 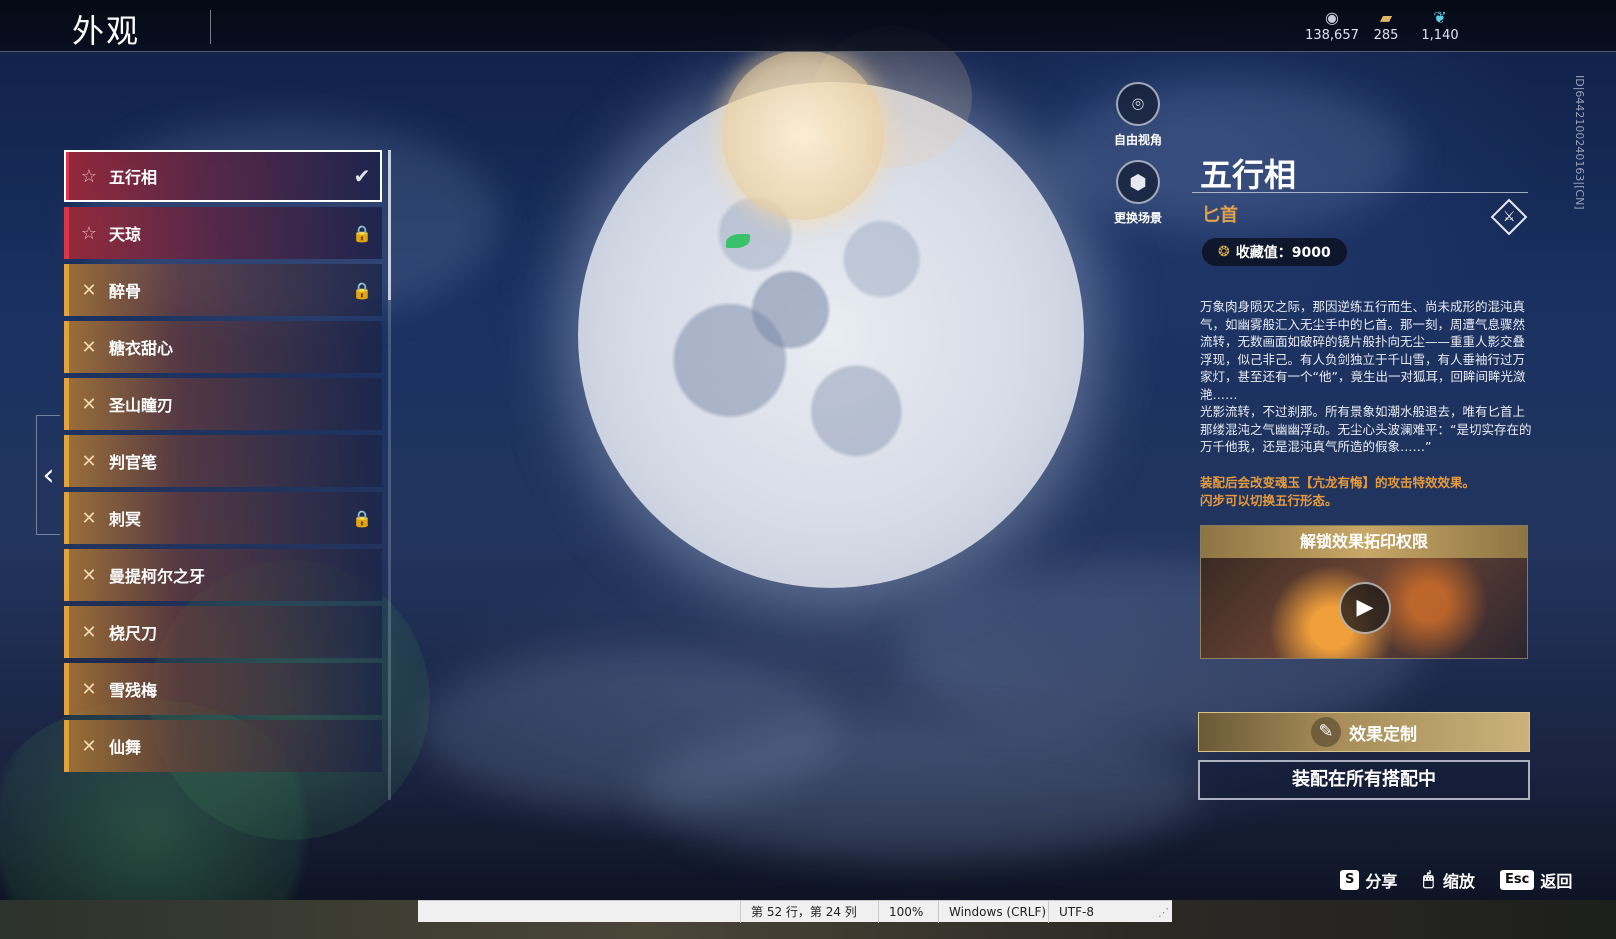 What do you see at coordinates (106, 31) in the screenshot?
I see `page-title: 外观` at bounding box center [106, 31].